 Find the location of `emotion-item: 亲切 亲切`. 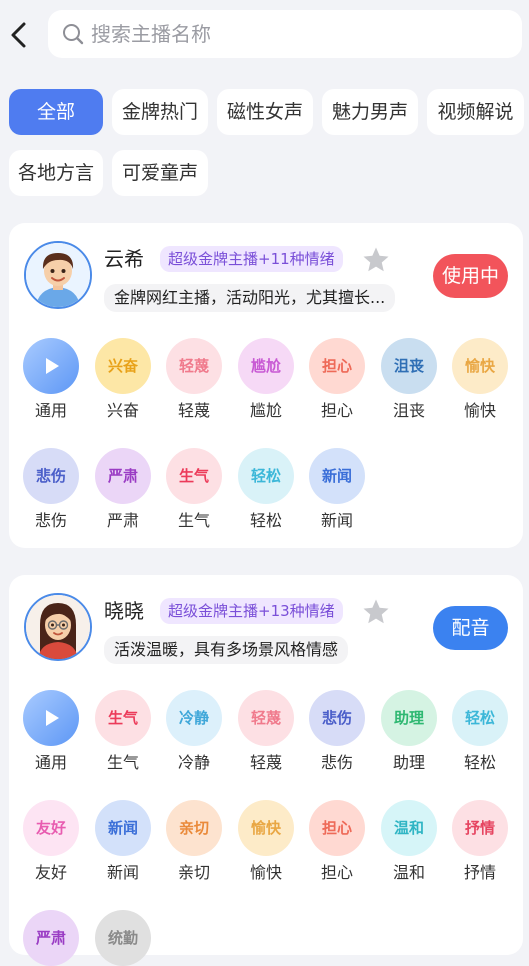

emotion-item: 亲切 亲切 is located at coordinates (194, 842).